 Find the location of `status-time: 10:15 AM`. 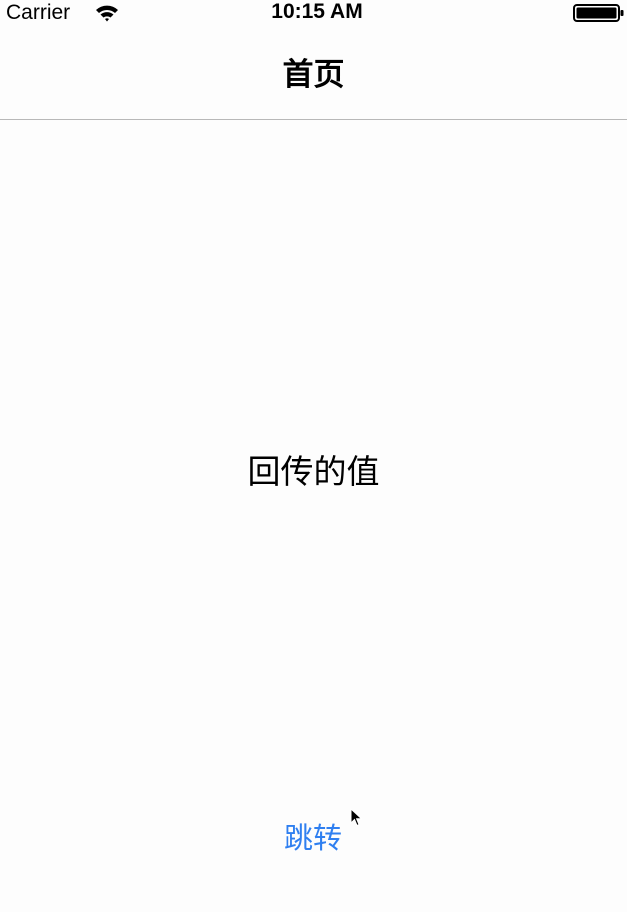

status-time: 10:15 AM is located at coordinates (317, 11).